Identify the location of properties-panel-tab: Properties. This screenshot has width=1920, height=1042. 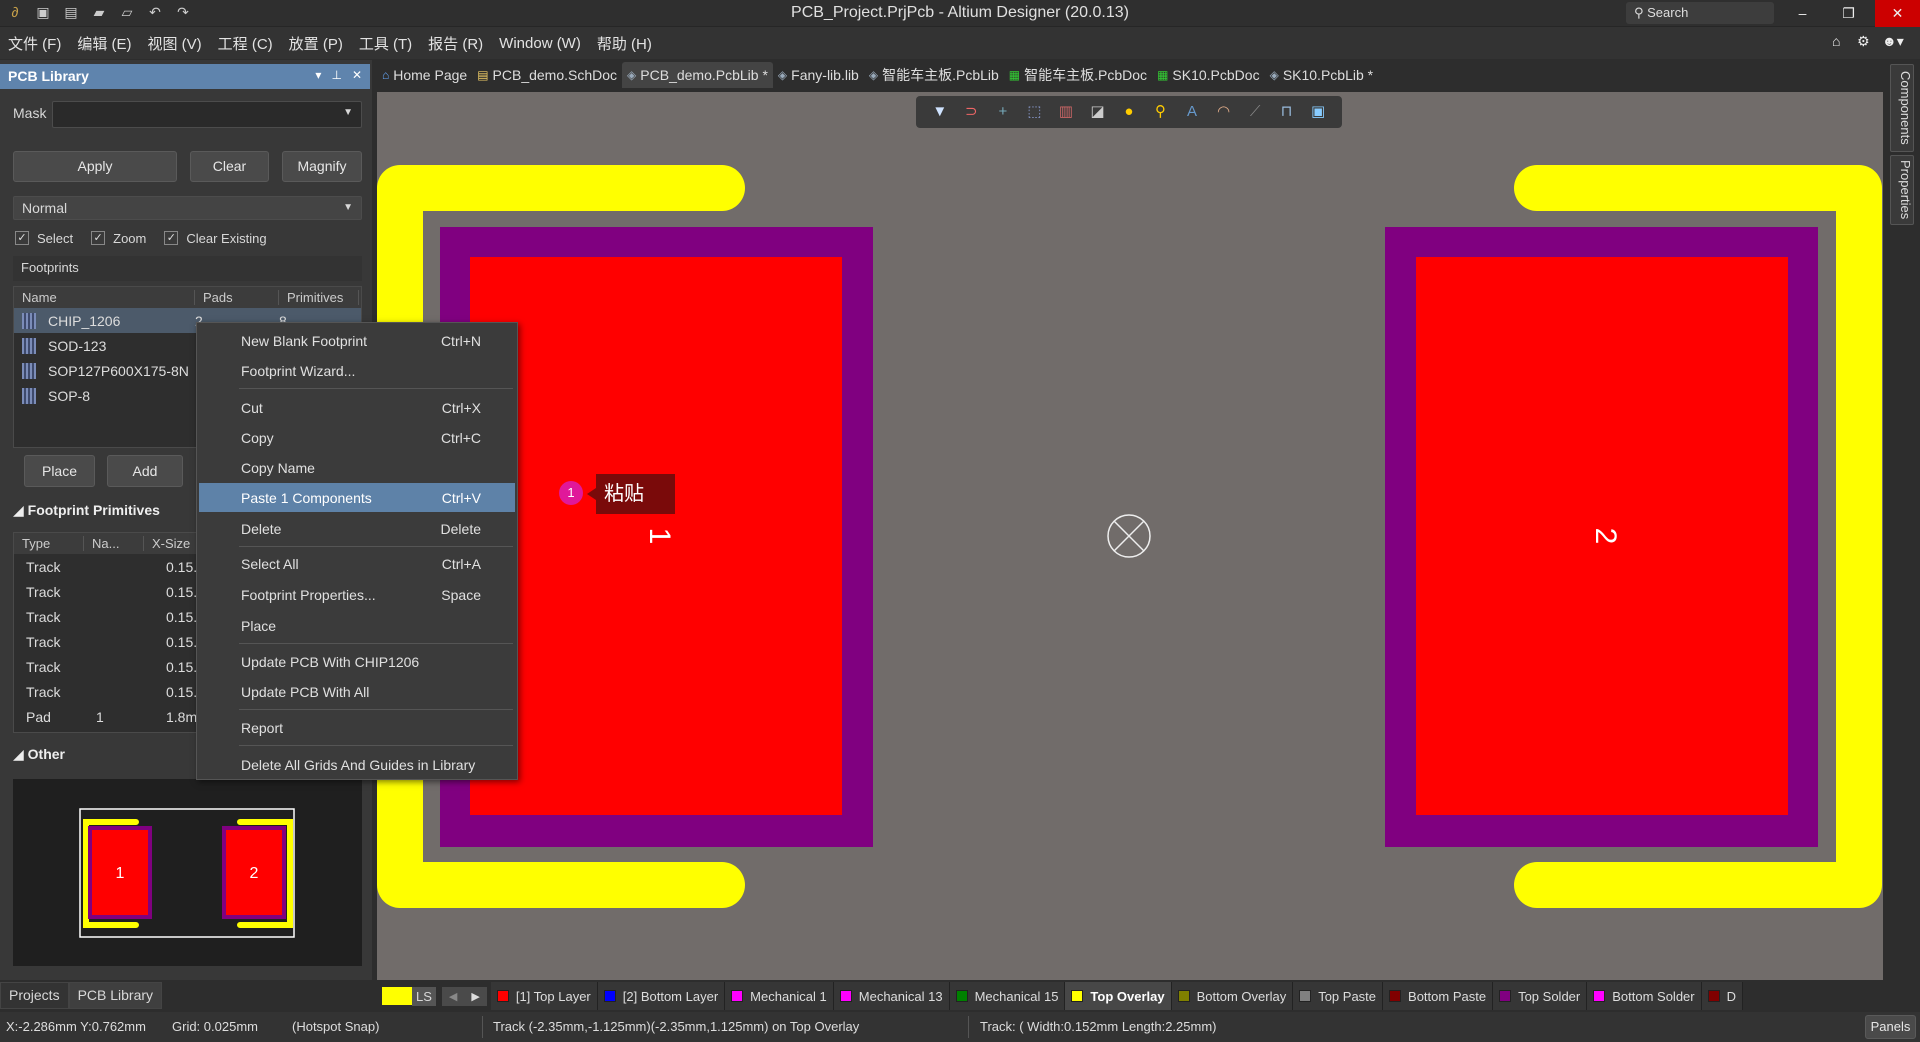
(1902, 190).